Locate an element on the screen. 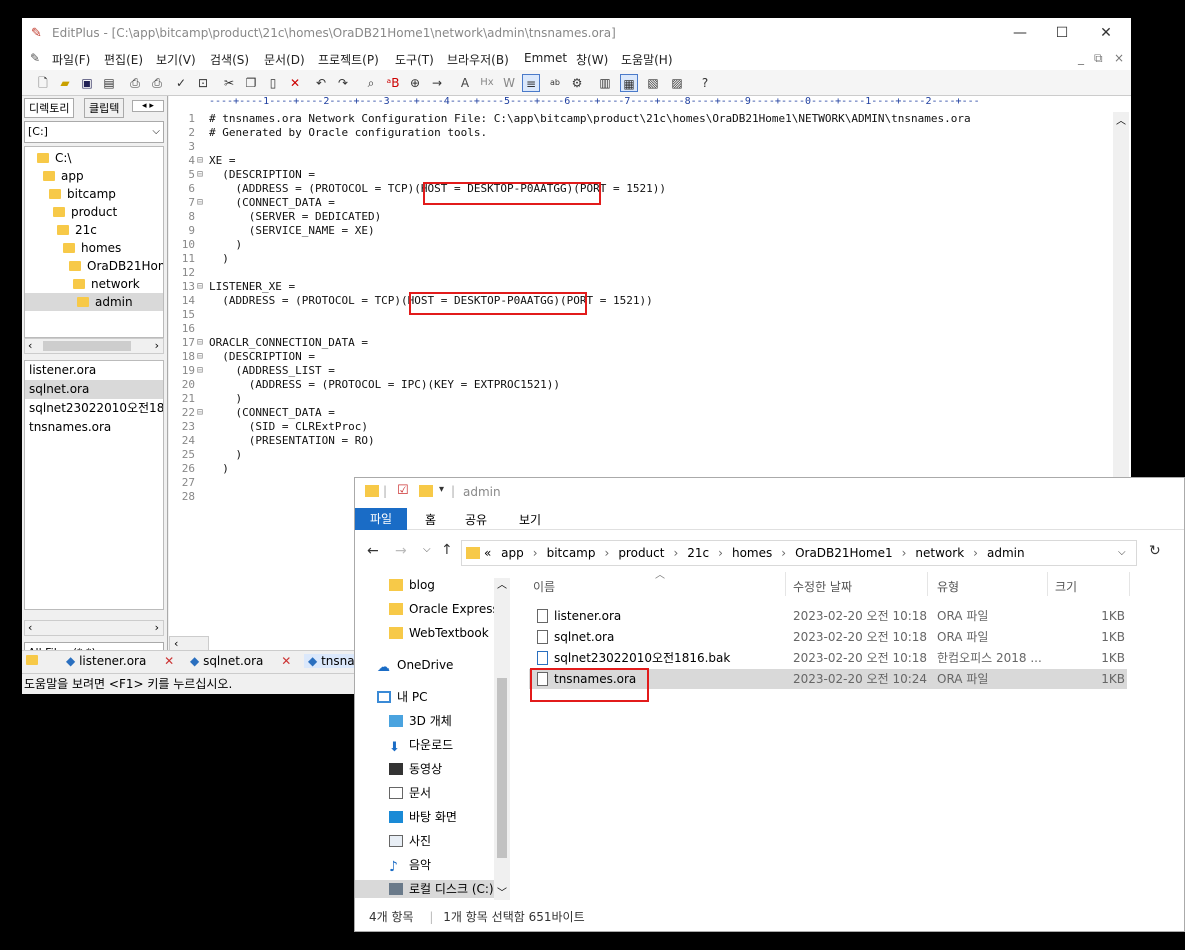 The image size is (1185, 950). settings-gear-icon: ⚙ is located at coordinates (577, 83).